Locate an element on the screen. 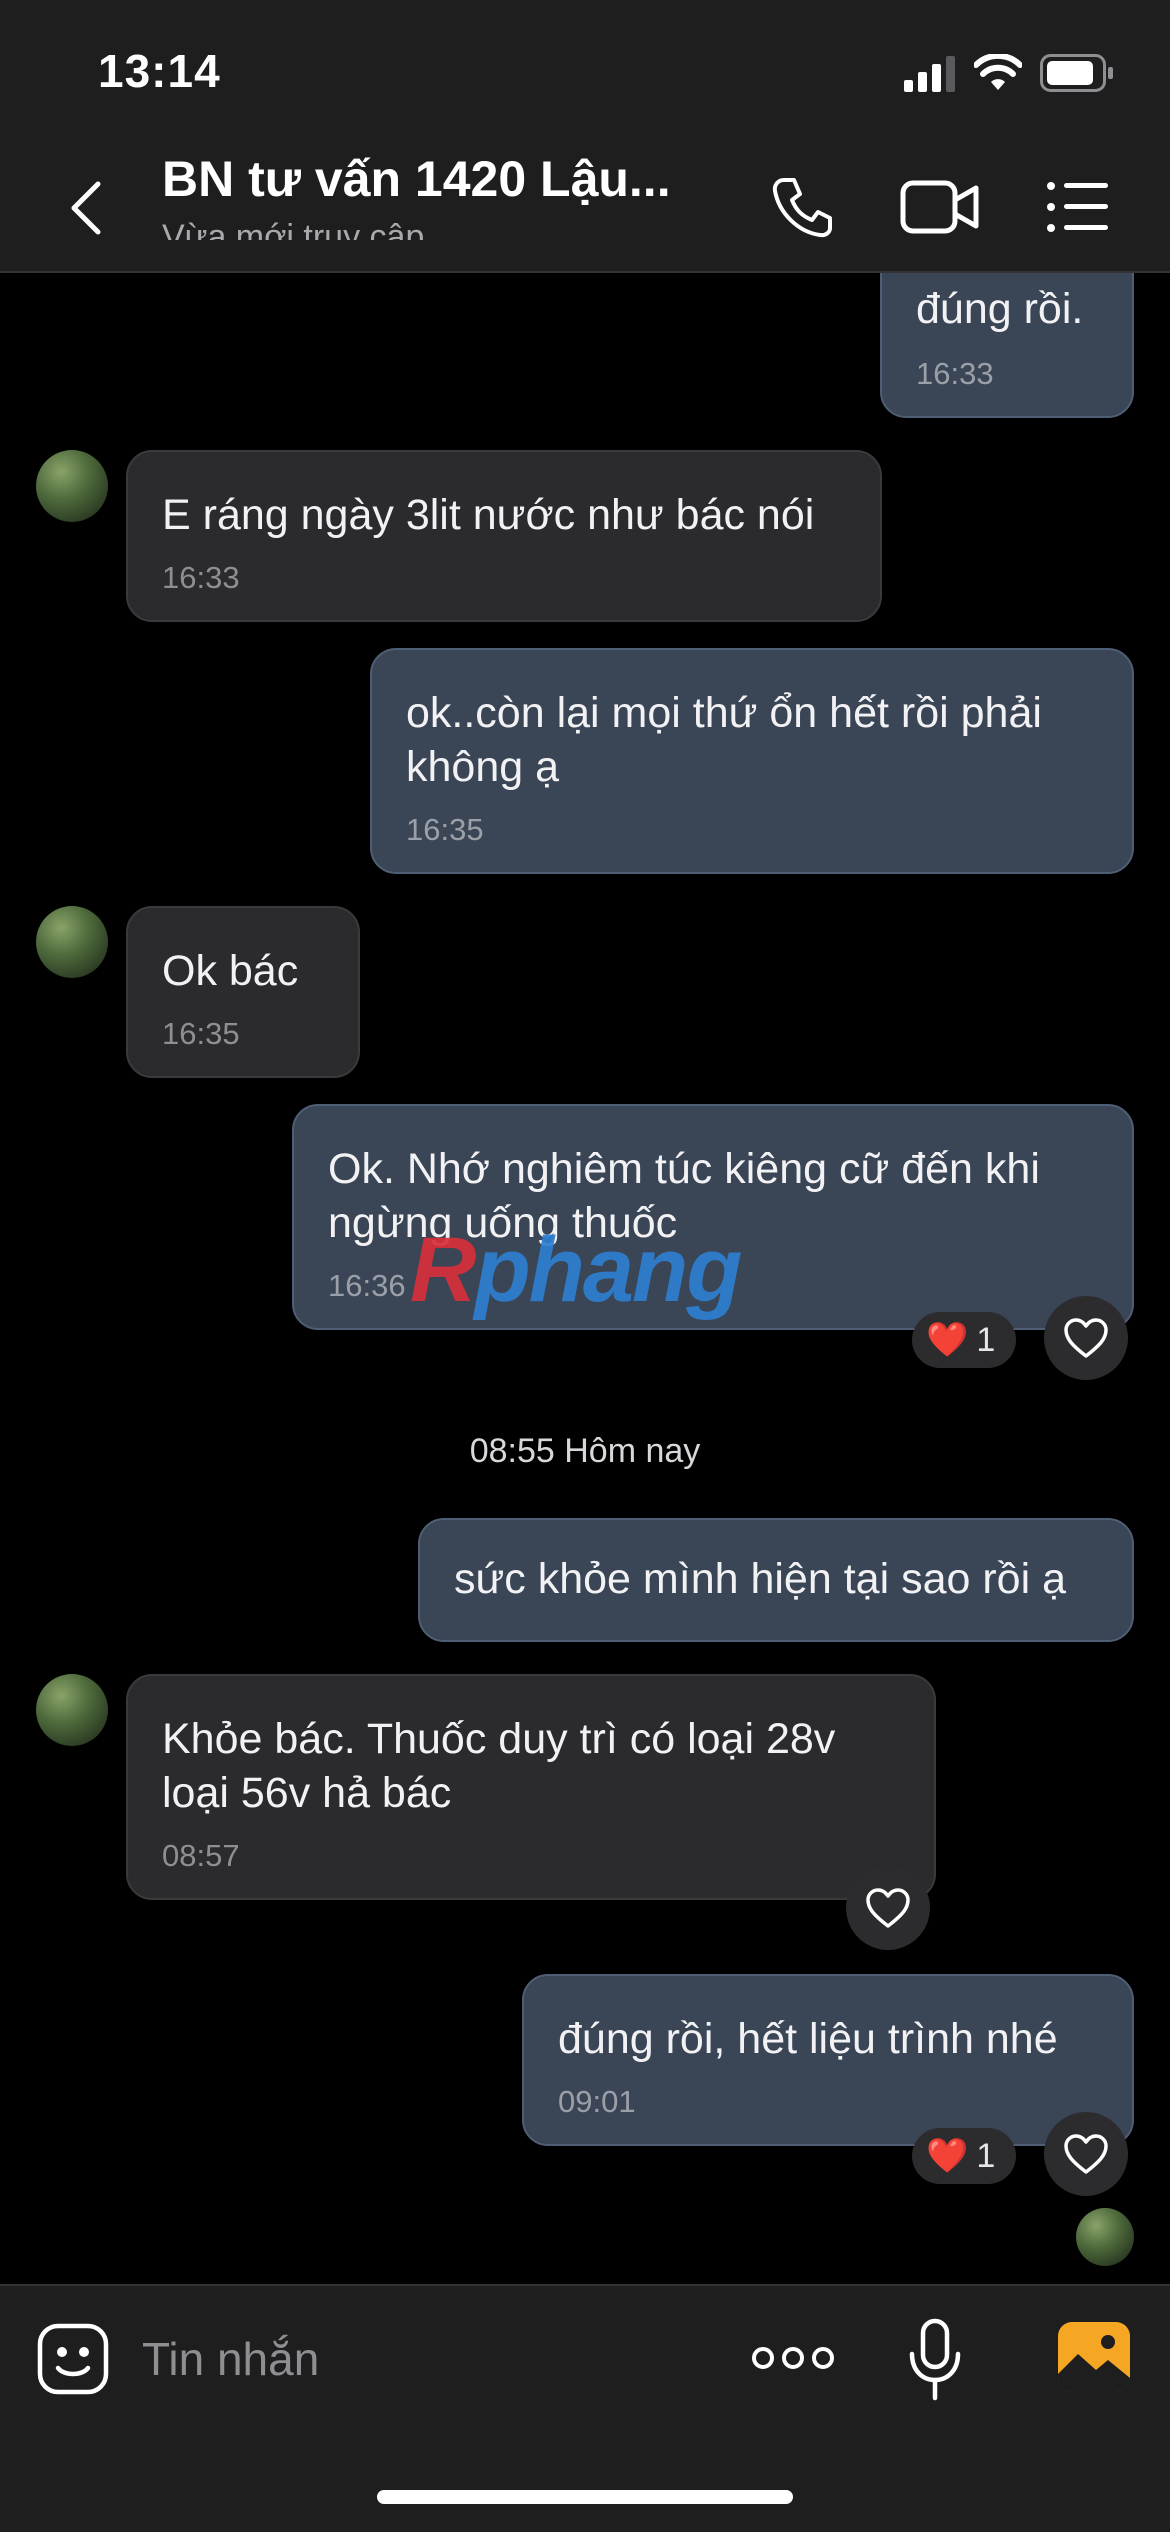 This screenshot has width=1170, height=2532. video-call-icon is located at coordinates (940, 207).